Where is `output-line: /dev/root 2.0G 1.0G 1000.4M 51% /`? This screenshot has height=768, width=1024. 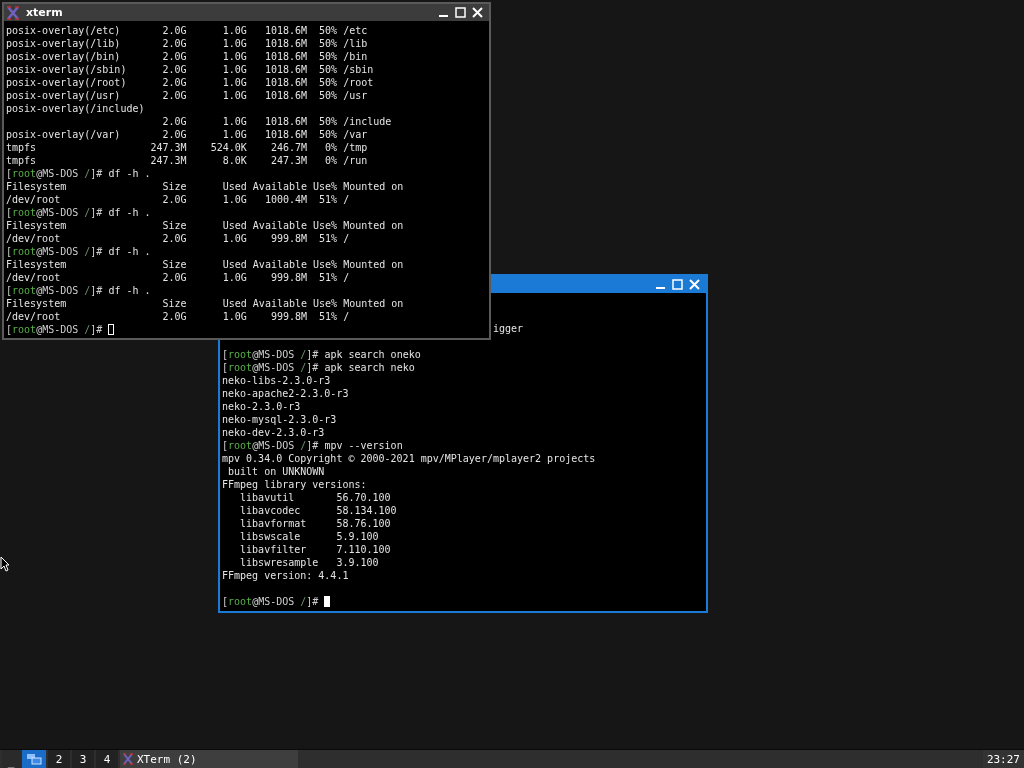 output-line: /dev/root 2.0G 1.0G 1000.4M 51% / is located at coordinates (178, 199).